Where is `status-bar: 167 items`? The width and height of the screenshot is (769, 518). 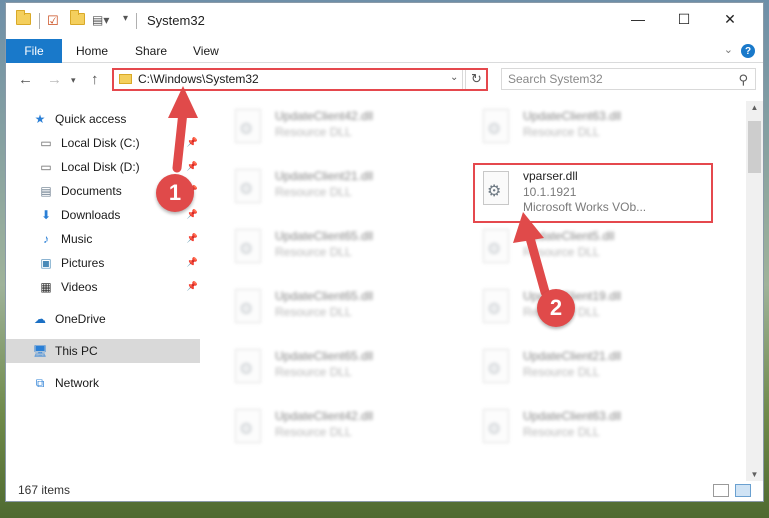
status-bar: 167 items is located at coordinates (384, 490).